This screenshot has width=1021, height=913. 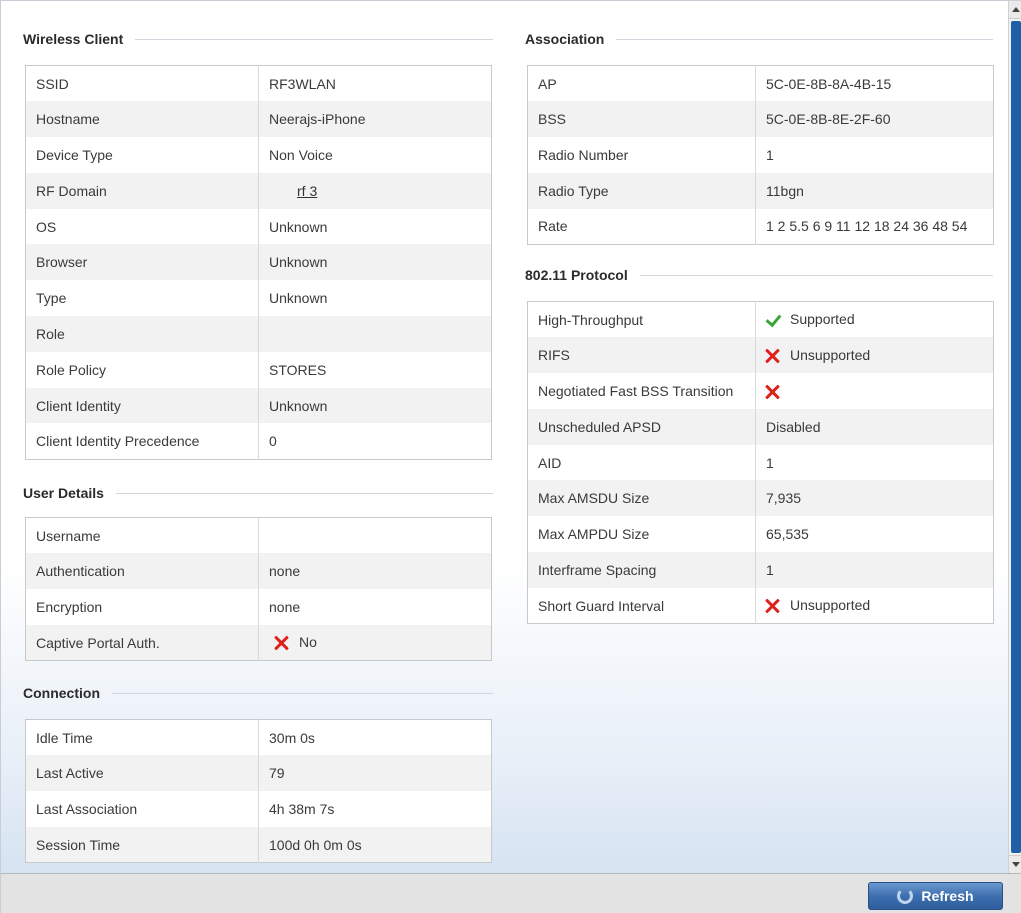 I want to click on table-row: Last Active 79, so click(x=258, y=773).